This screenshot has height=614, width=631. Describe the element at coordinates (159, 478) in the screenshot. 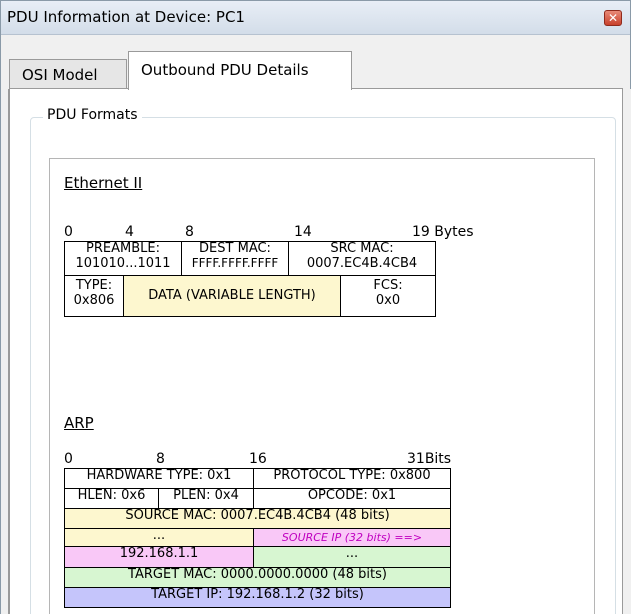

I see `arp-hardware-type: HARDWARE TYPE: 0x1` at that location.